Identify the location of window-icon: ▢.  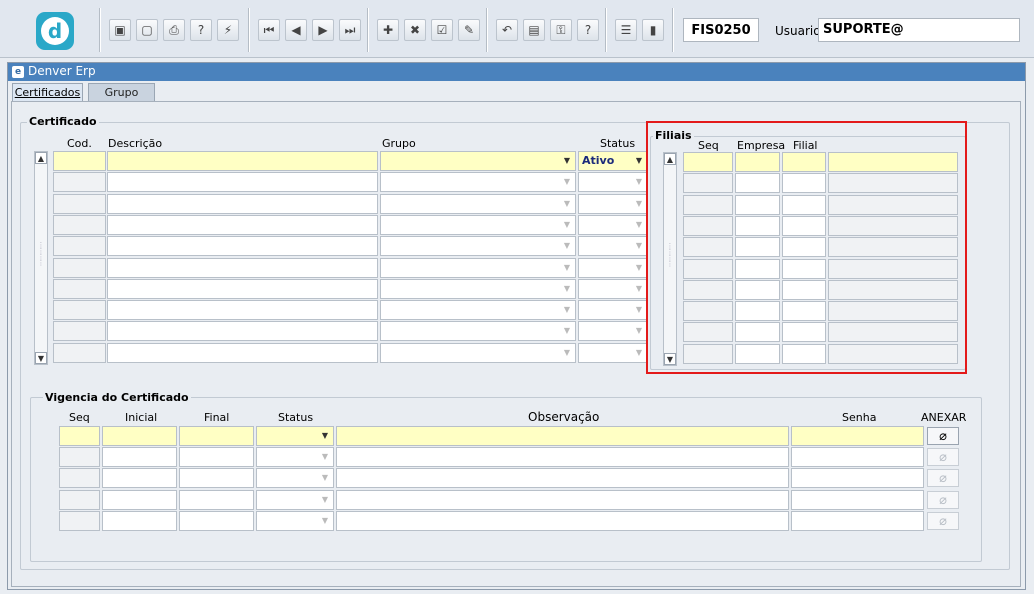
(147, 30).